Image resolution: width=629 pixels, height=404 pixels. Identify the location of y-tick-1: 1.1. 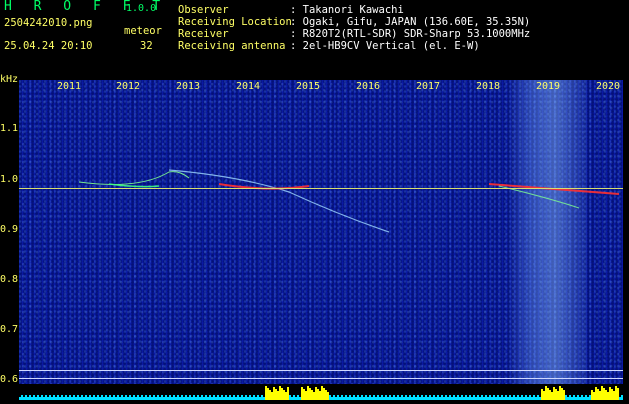
(9, 128).